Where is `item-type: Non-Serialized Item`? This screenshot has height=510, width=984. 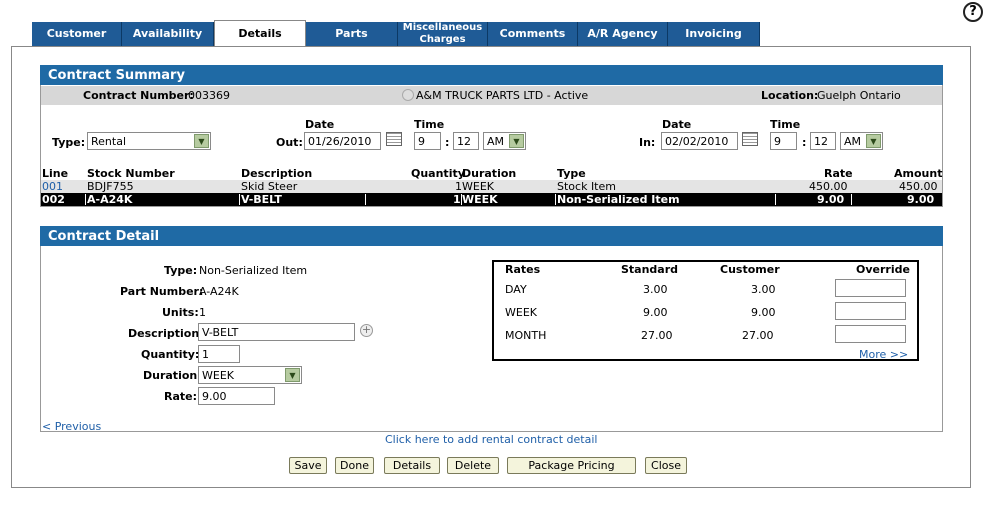 item-type: Non-Serialized Item is located at coordinates (618, 199).